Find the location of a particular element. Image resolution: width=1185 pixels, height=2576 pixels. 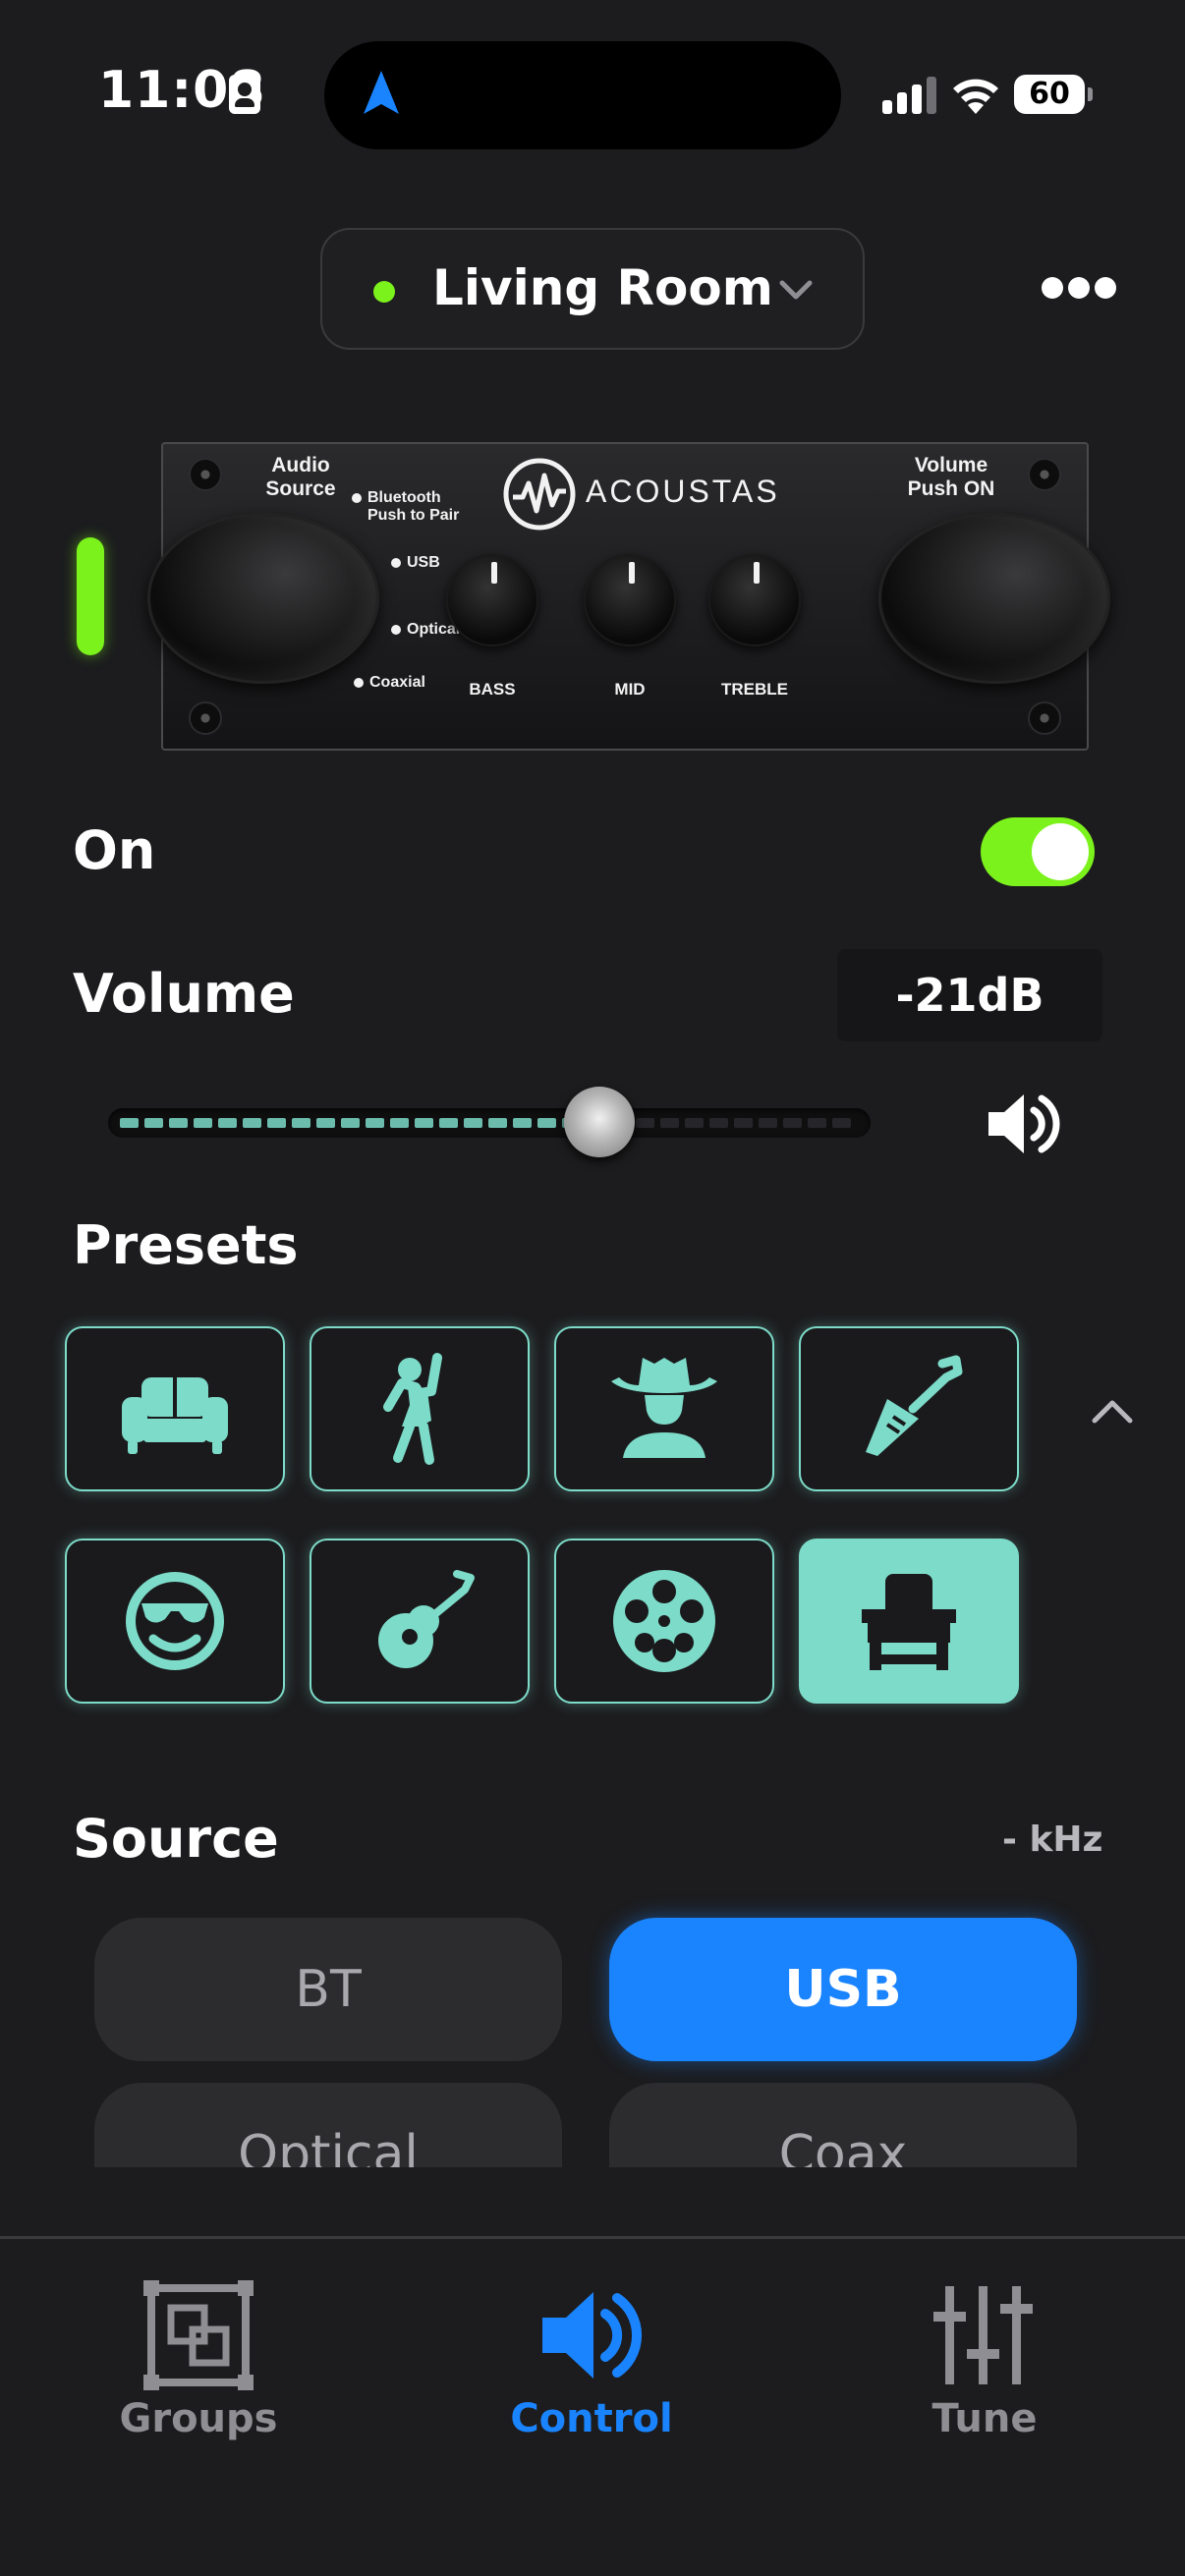

mid-knob is located at coordinates (630, 600).